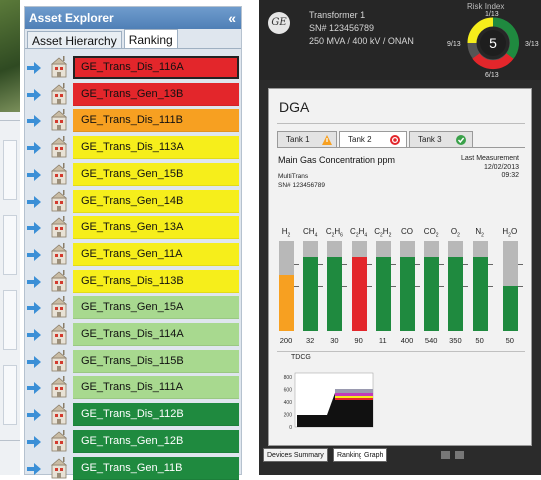 The image size is (541, 480). Describe the element at coordinates (156, 441) in the screenshot. I see `asset-name: GE_Trans_Gen_12B` at that location.